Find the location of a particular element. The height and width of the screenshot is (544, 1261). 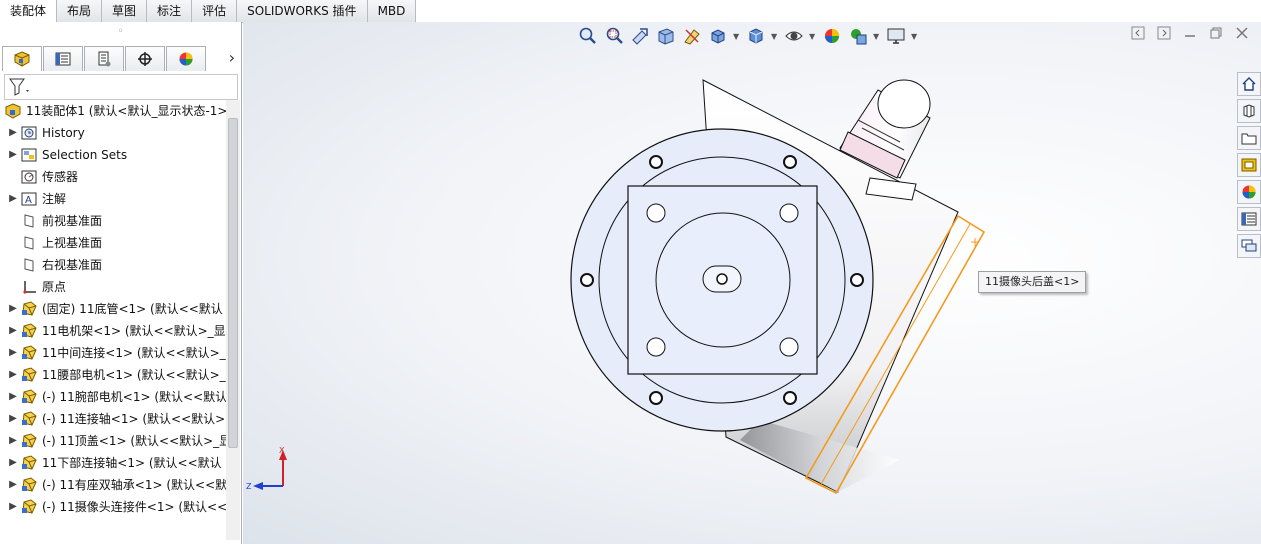

zoom-to-fit-button is located at coordinates (588, 36).